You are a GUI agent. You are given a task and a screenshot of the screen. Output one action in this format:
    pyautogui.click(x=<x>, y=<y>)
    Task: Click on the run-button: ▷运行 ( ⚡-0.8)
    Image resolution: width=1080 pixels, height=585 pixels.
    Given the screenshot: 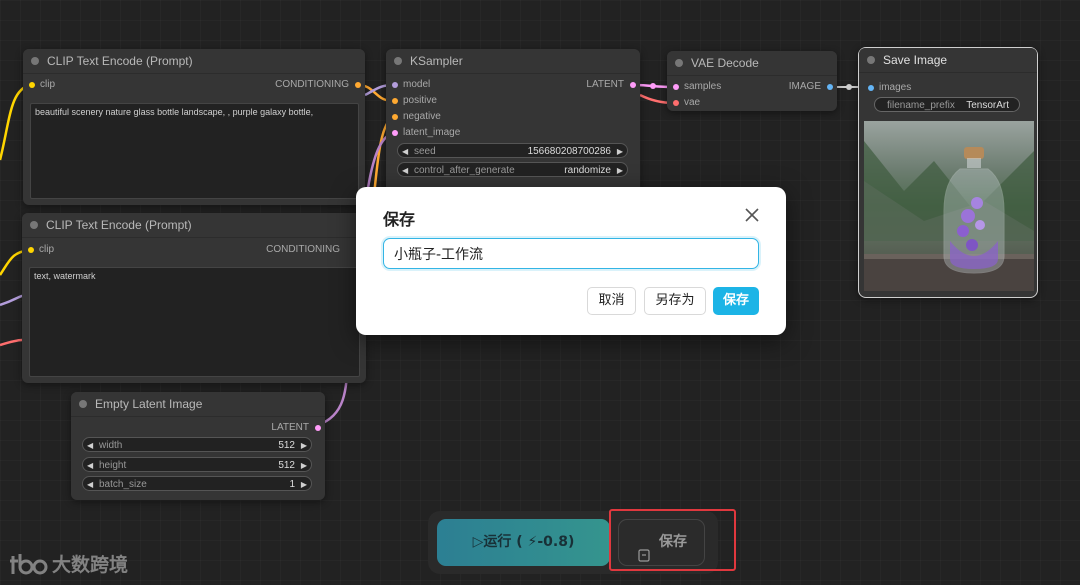 What is the action you would take?
    pyautogui.click(x=523, y=542)
    